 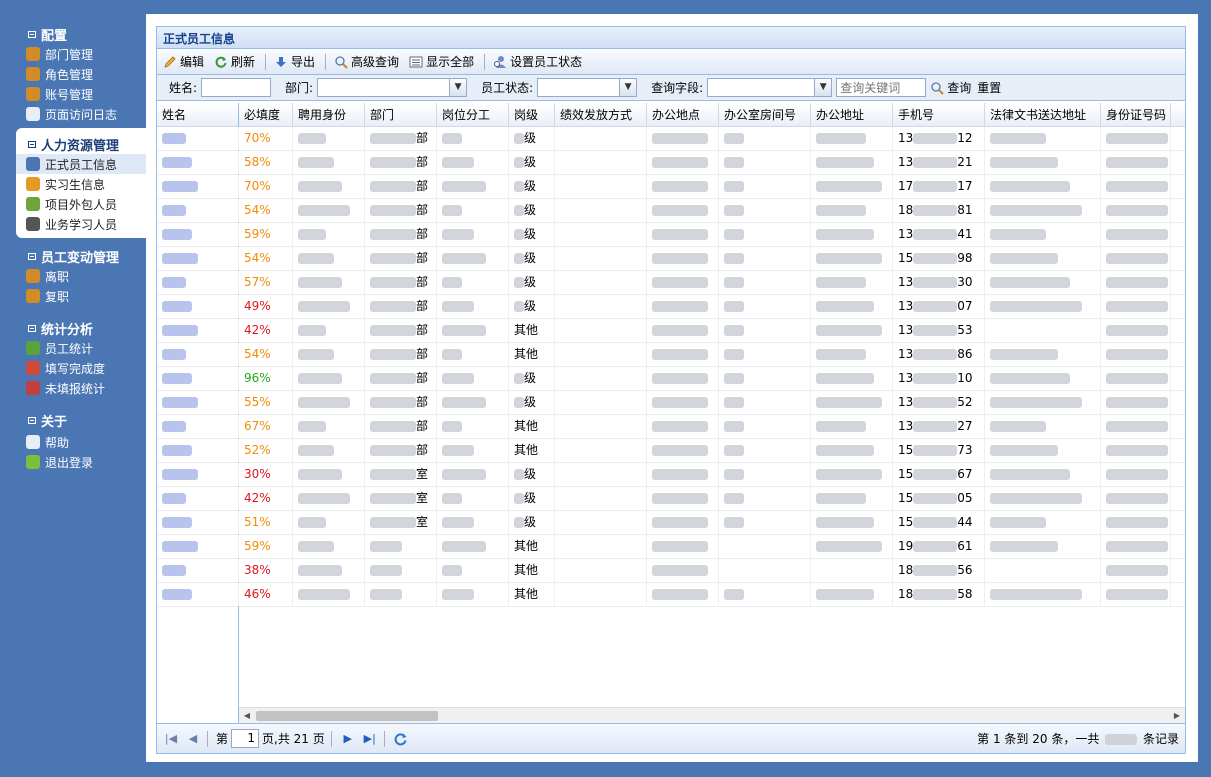 I want to click on edit-button: 编辑, so click(x=183, y=61).